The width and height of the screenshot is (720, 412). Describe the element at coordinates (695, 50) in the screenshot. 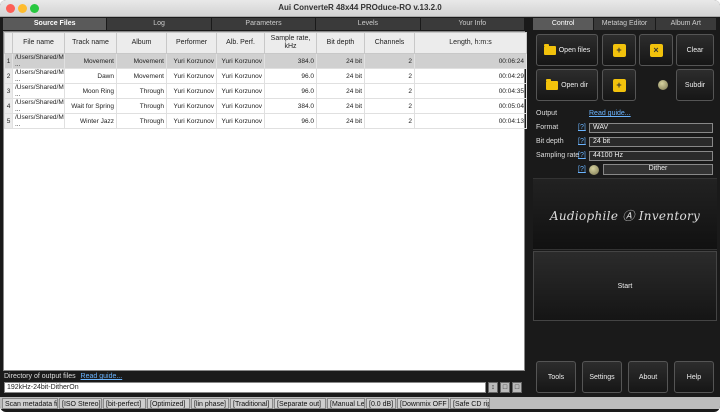

I see `clear-button: Clear` at that location.